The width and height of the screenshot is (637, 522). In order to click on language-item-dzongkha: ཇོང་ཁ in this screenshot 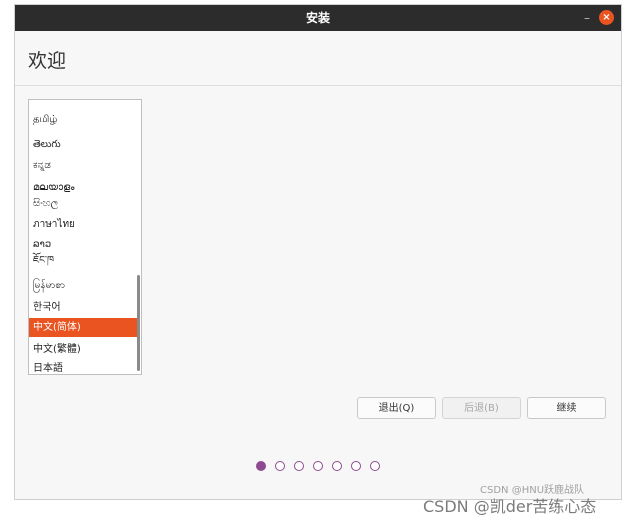, I will do `click(84, 260)`.